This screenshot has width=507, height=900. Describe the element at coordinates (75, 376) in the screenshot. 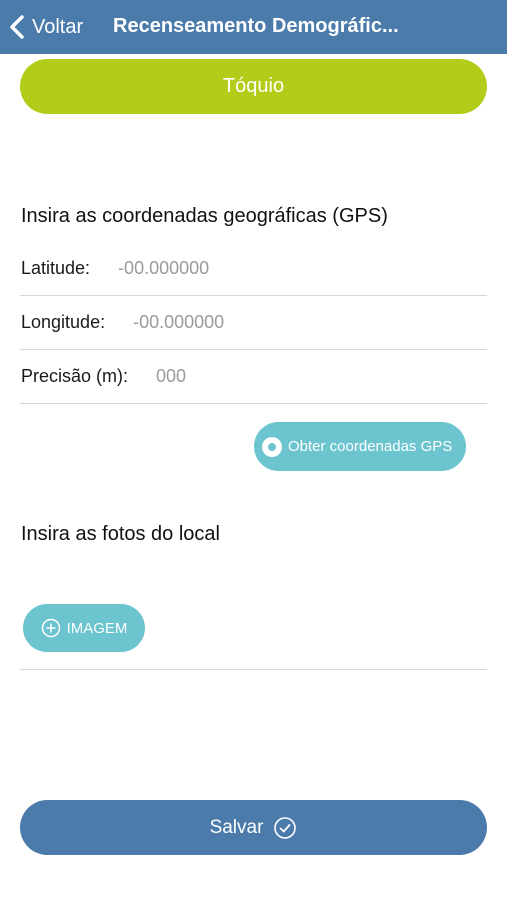

I see `precision-label: Precisão (m):` at that location.